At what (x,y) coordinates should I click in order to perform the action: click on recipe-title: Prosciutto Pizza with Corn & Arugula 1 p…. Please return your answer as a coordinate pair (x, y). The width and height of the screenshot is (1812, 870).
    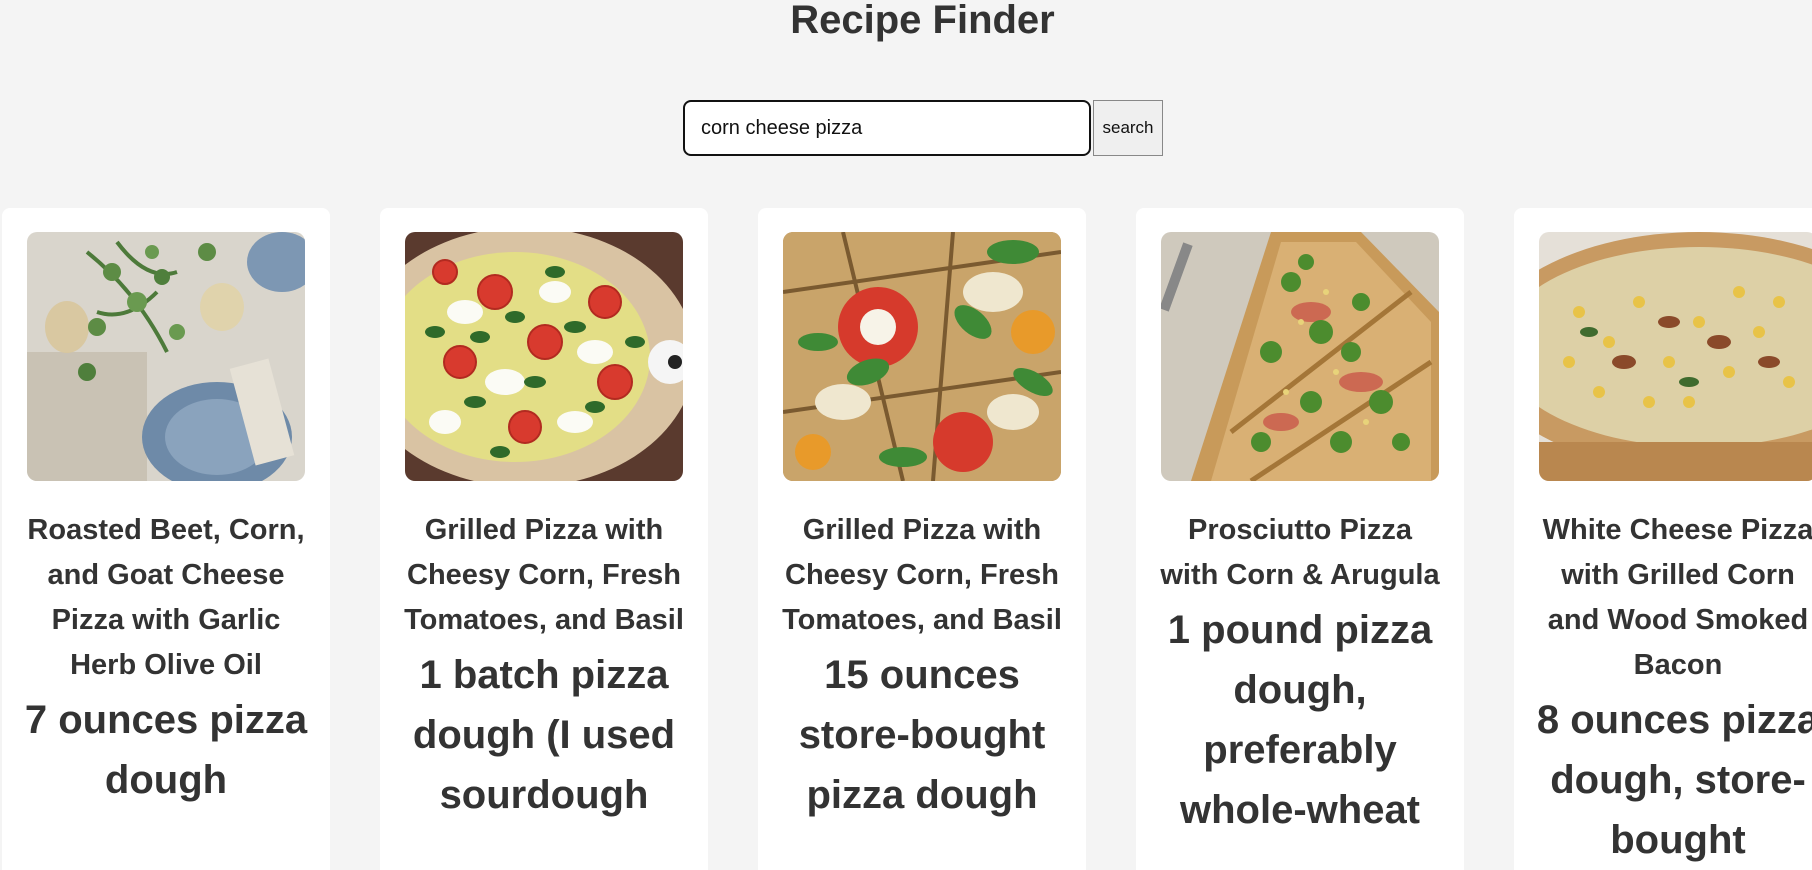
    Looking at the image, I should click on (1300, 674).